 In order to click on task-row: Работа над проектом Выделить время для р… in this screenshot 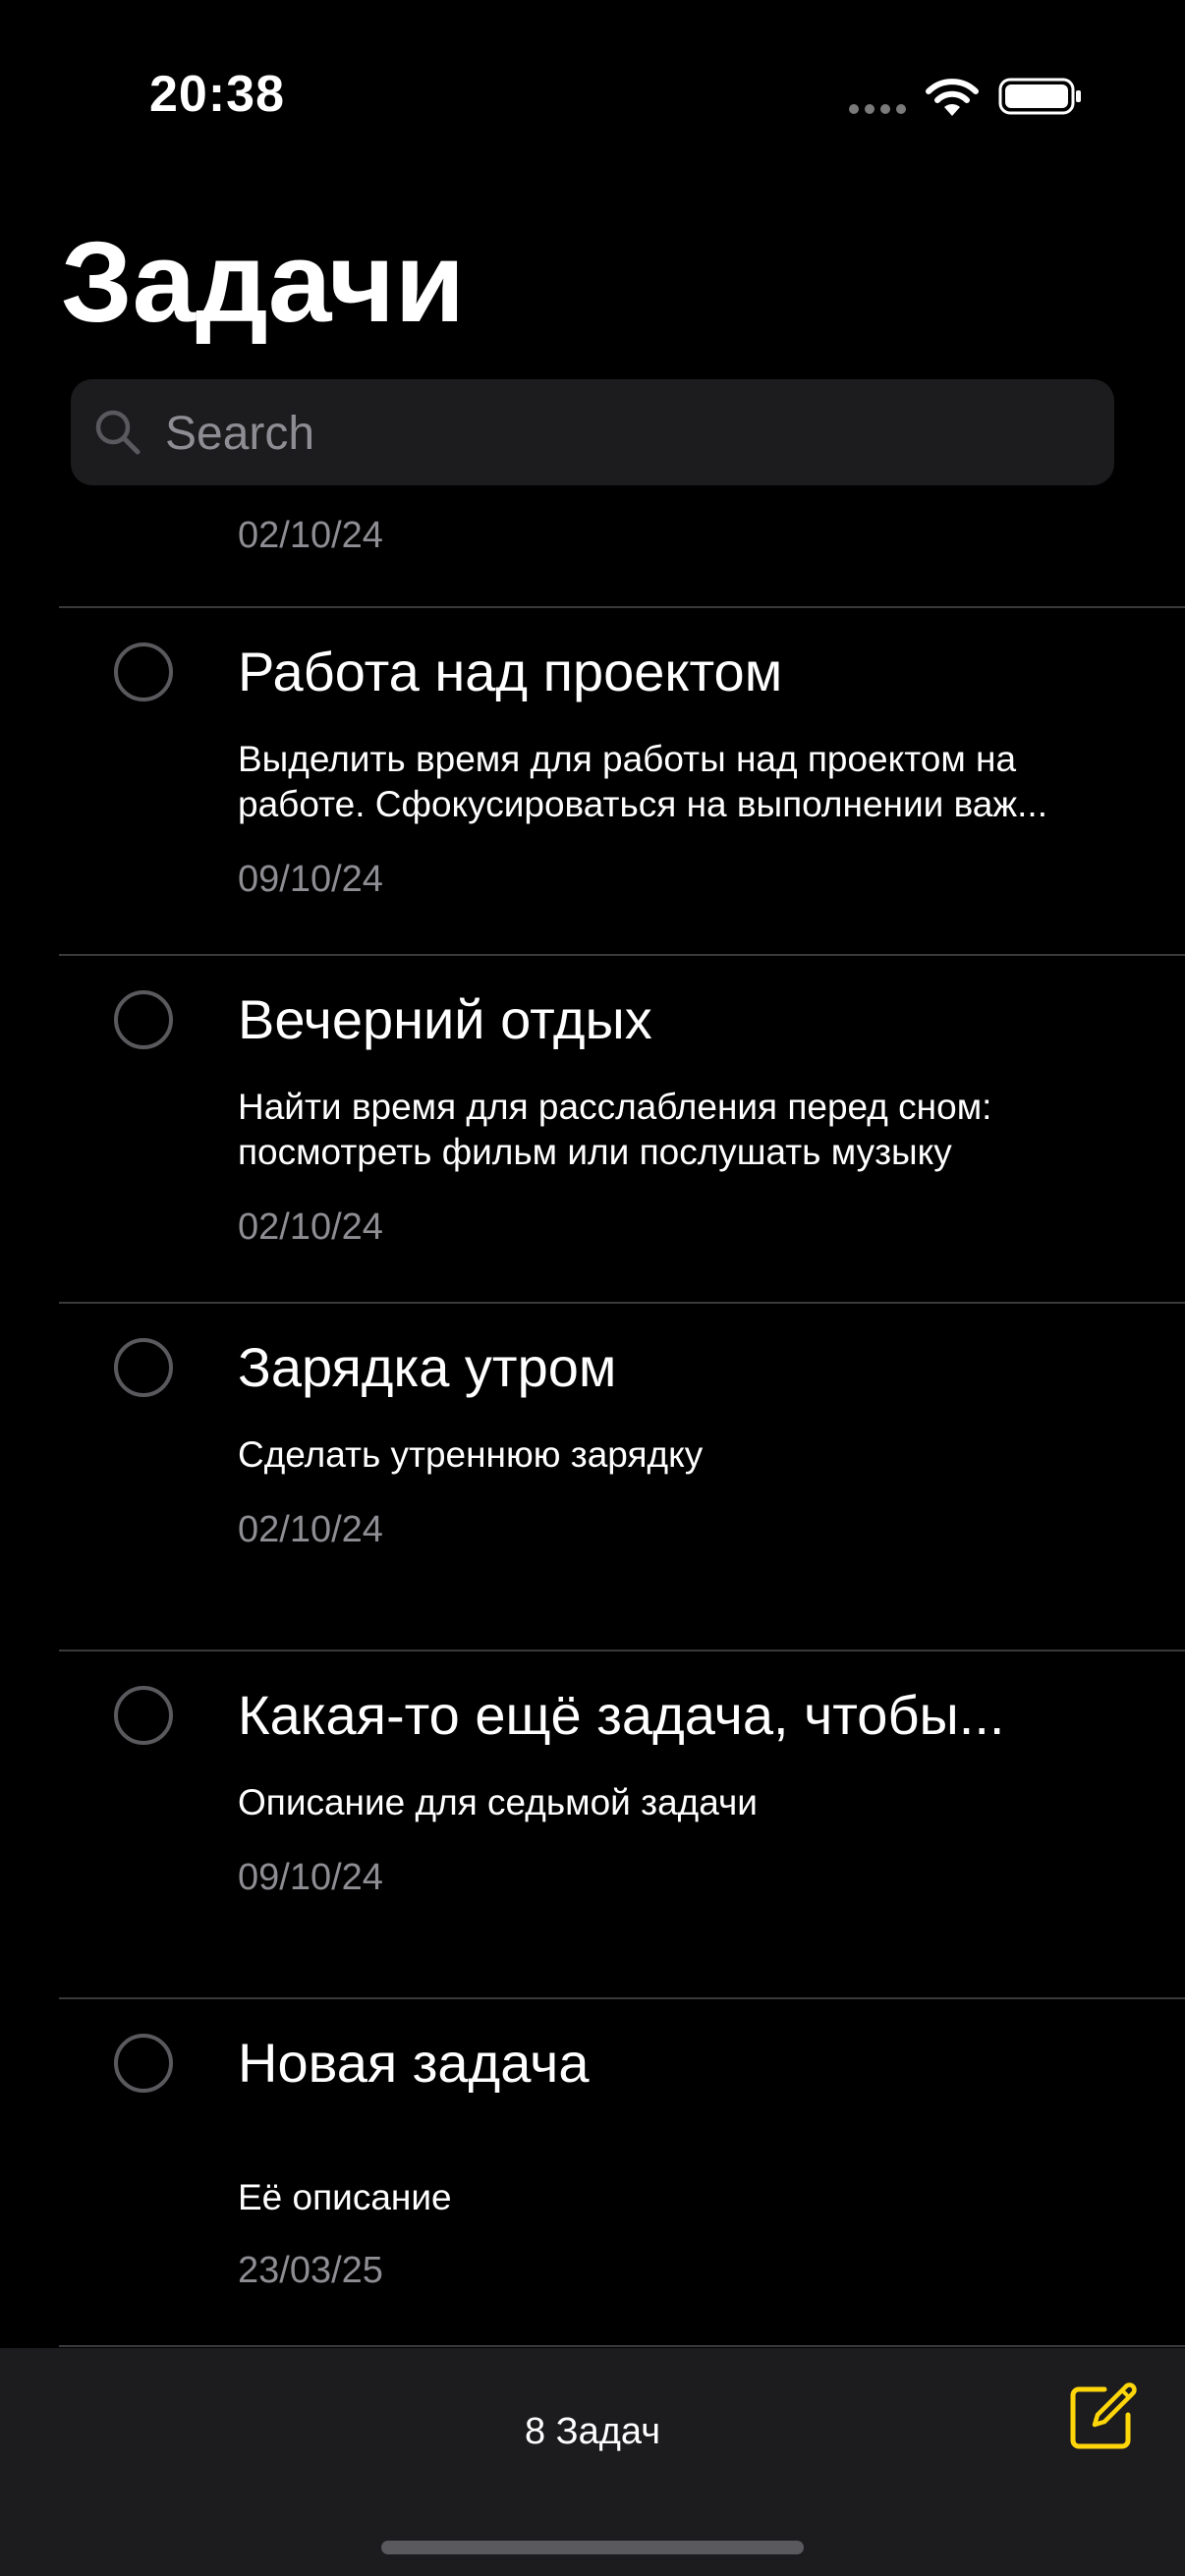, I will do `click(592, 781)`.